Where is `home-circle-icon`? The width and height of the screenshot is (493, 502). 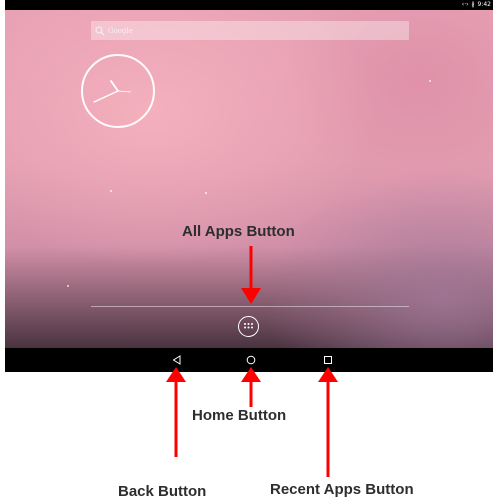
home-circle-icon is located at coordinates (251, 360).